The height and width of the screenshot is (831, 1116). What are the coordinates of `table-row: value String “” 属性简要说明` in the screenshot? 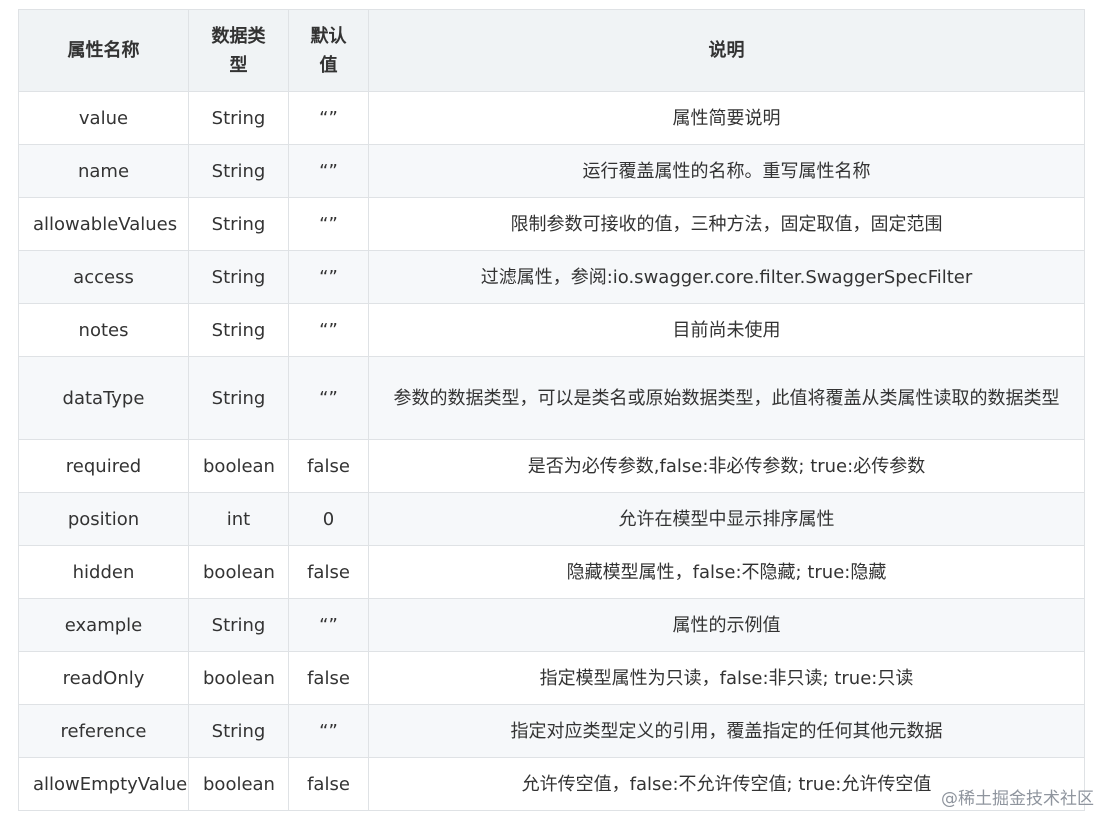 It's located at (551, 118).